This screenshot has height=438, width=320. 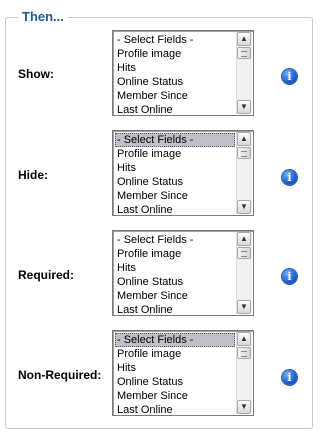 I want to click on non-required-label: Non-Required:, so click(x=60, y=375).